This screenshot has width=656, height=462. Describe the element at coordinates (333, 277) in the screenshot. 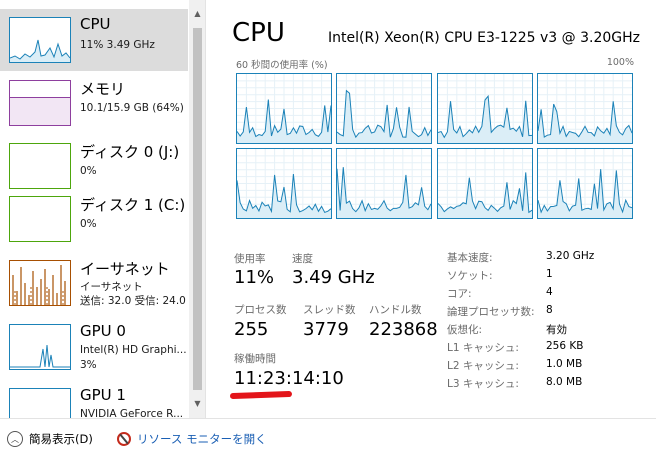

I see `speed-value: 3.49 GHz` at that location.